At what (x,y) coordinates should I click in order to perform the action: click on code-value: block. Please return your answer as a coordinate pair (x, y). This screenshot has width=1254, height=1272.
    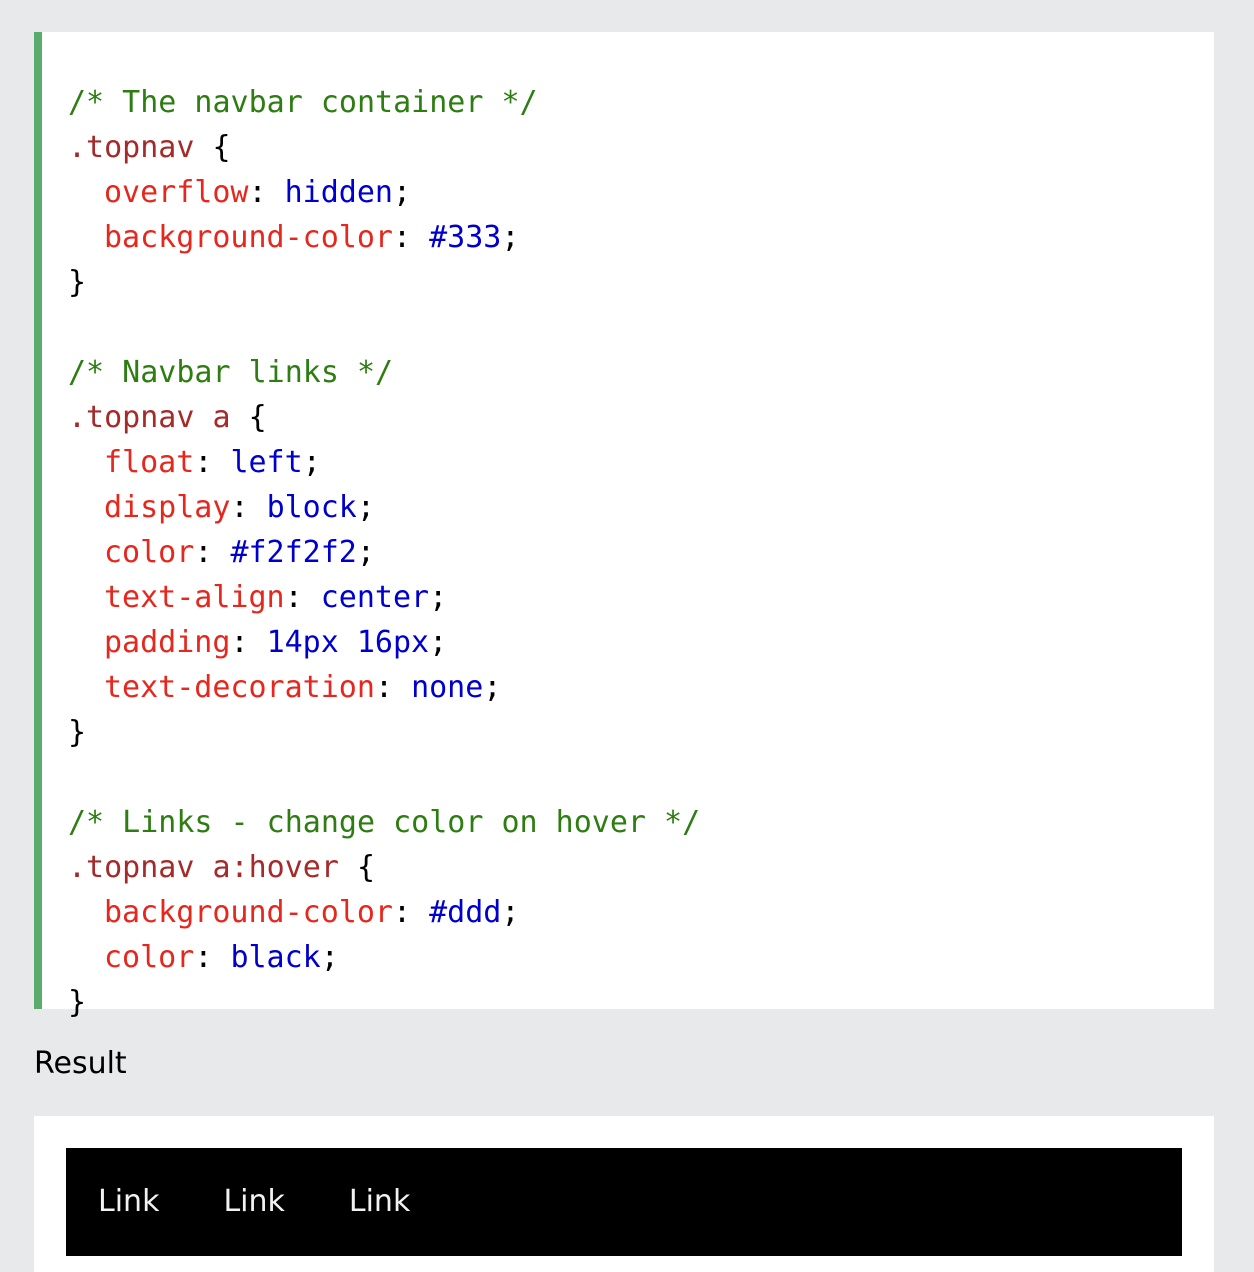
    Looking at the image, I should click on (311, 507).